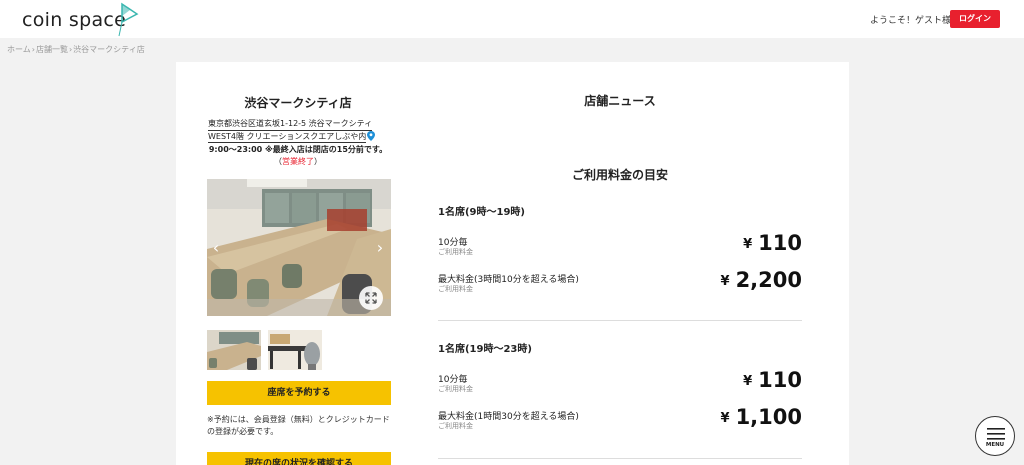 This screenshot has width=1024, height=465. I want to click on expand-icon, so click(371, 298).